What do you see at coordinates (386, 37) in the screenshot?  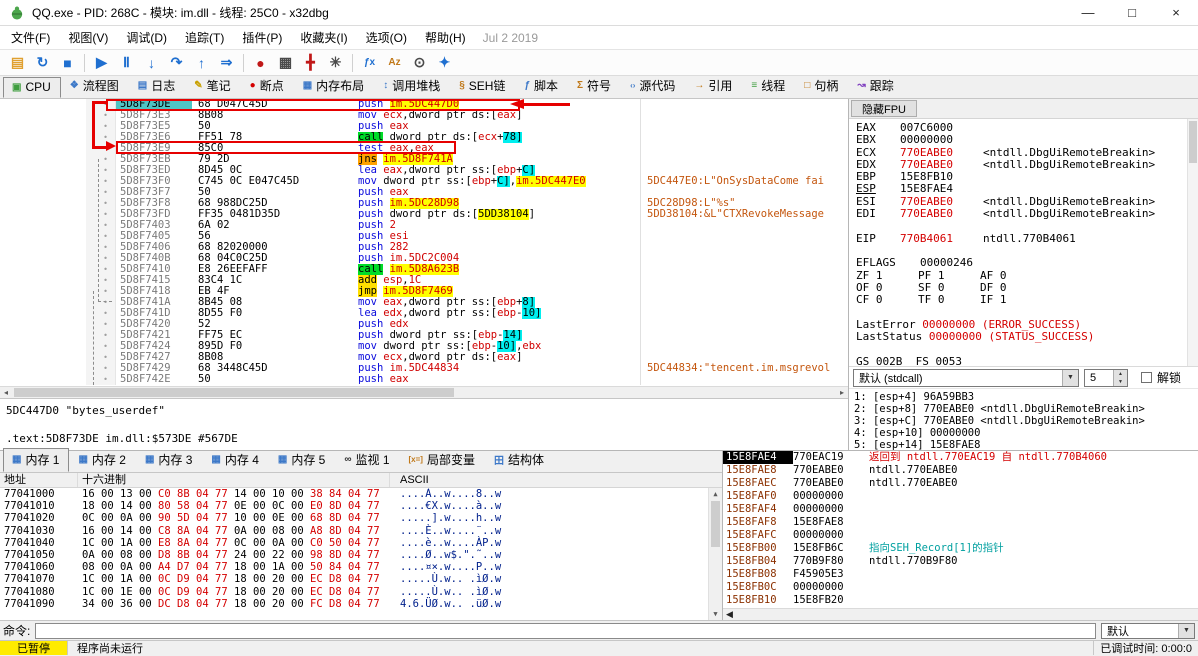 I see `menu-options: 选项(O)` at bounding box center [386, 37].